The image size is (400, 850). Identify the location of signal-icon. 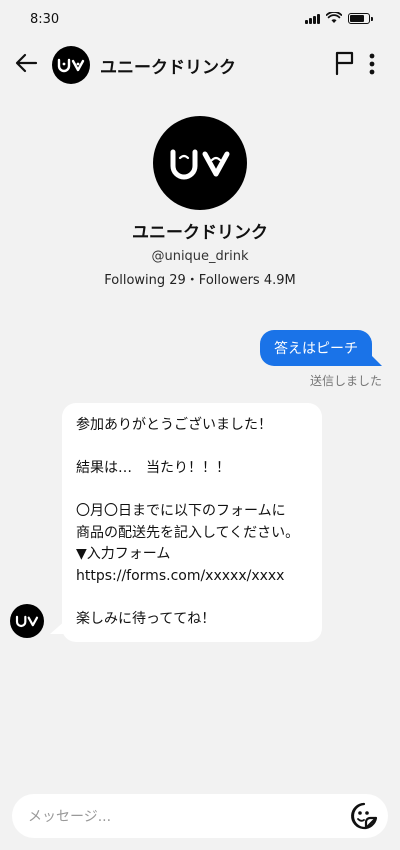
(312, 18).